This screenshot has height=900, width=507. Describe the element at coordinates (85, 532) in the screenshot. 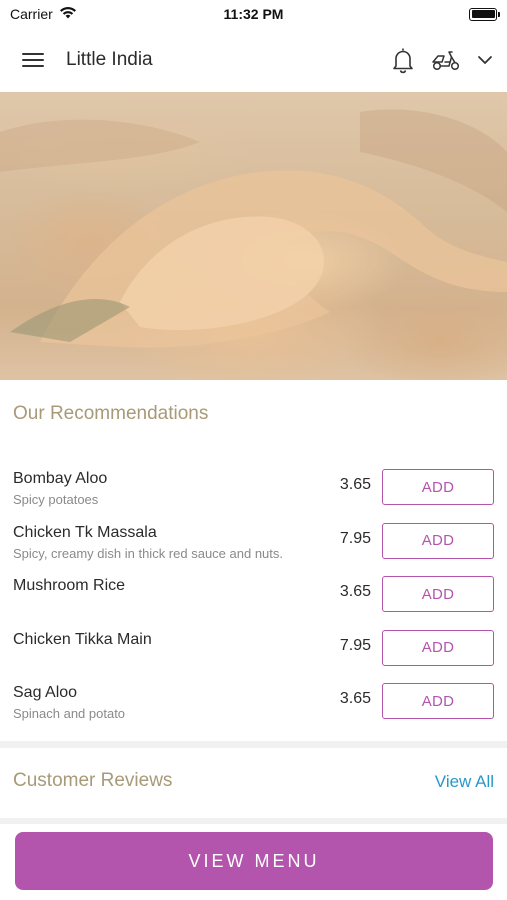

I see `item-name: Chicken Tk Massala` at that location.